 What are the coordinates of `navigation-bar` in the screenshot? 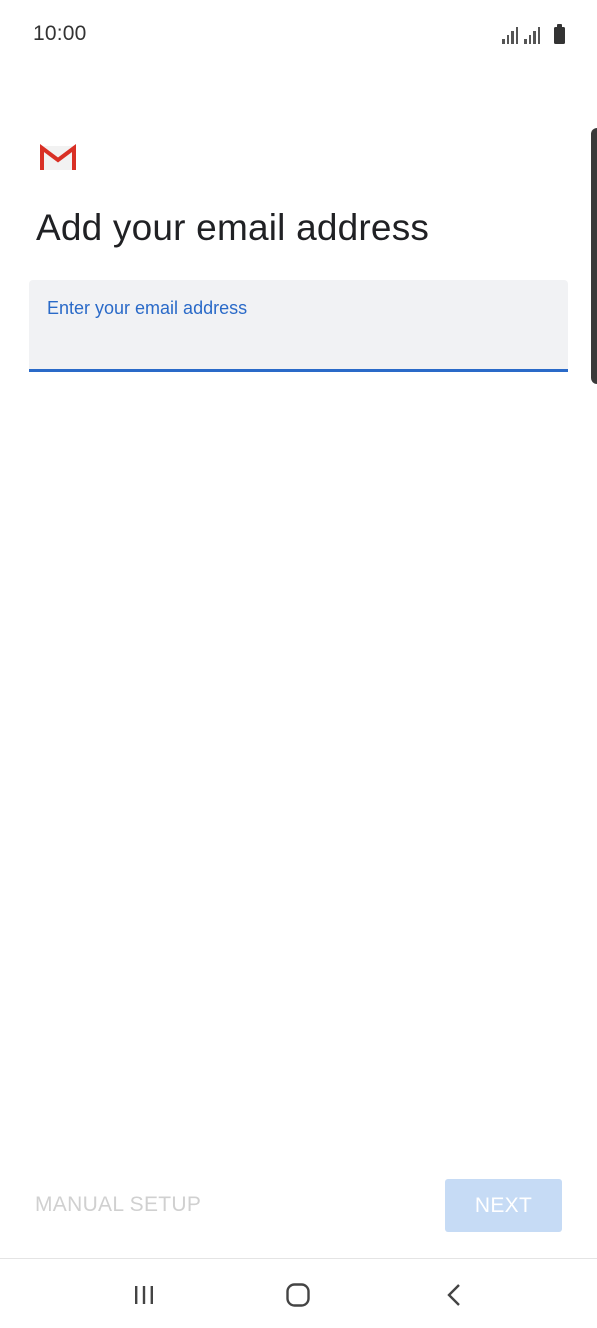 It's located at (298, 1293).